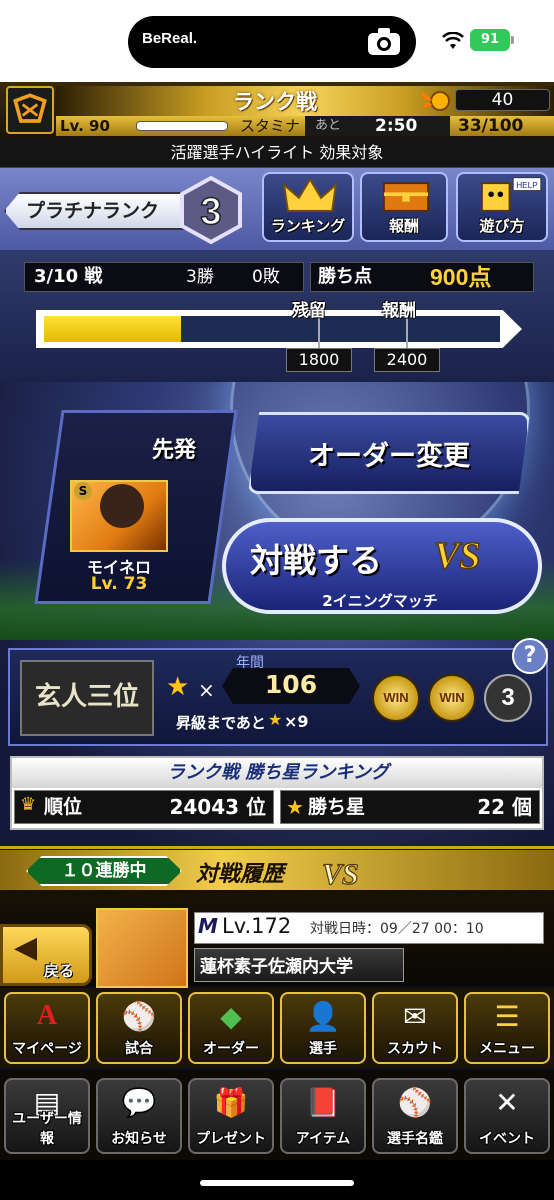 The width and height of the screenshot is (554, 1200). I want to click on points-gauge-fill, so click(112, 329).